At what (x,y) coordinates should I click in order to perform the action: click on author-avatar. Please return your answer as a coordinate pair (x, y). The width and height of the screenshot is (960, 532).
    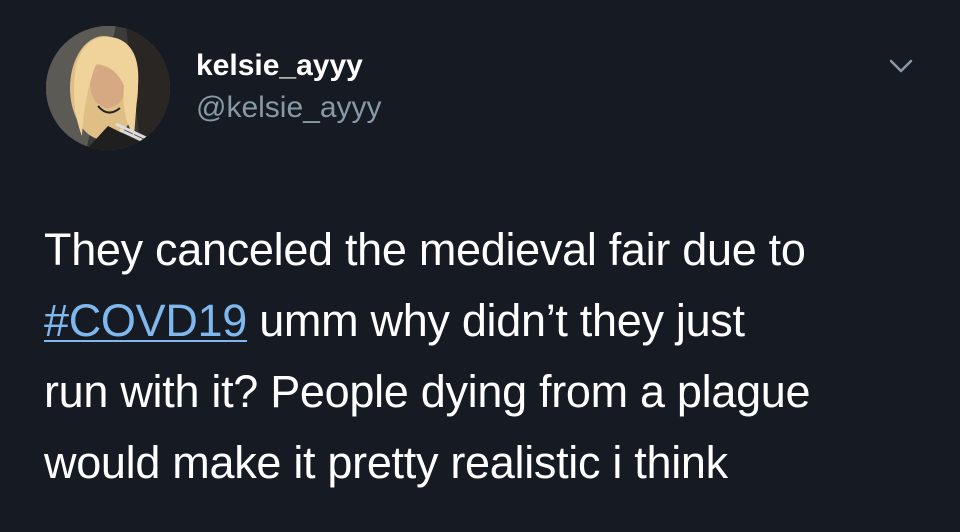
    Looking at the image, I should click on (108, 88).